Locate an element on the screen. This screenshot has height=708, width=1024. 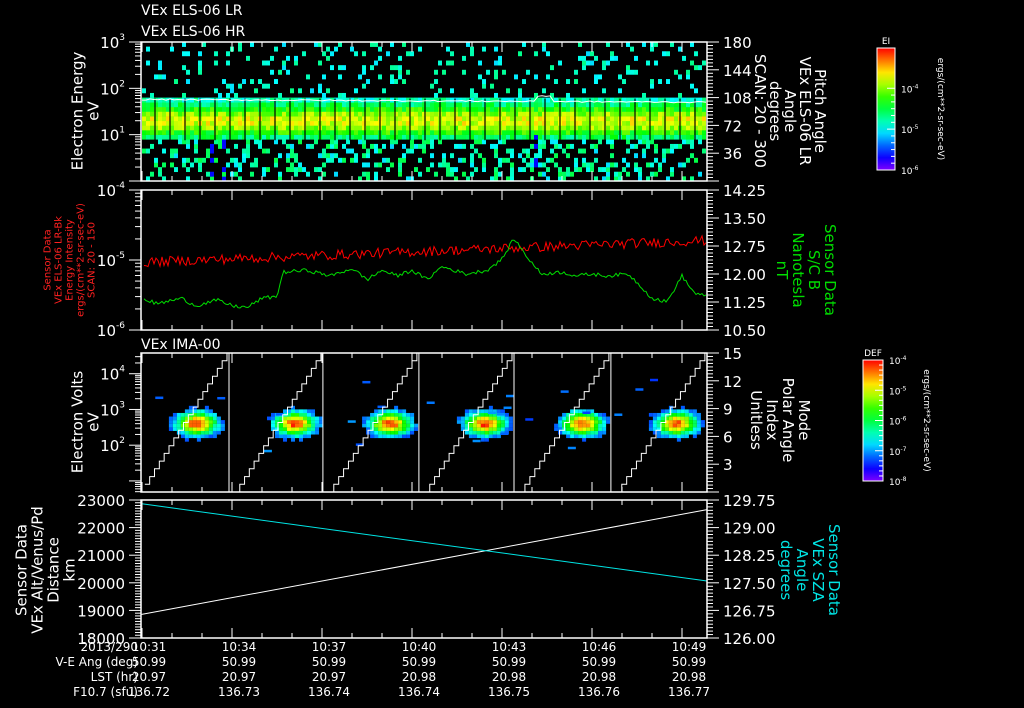
panel-2-ylabel-line: SCAN: 20 - 150 is located at coordinates (92, 260).